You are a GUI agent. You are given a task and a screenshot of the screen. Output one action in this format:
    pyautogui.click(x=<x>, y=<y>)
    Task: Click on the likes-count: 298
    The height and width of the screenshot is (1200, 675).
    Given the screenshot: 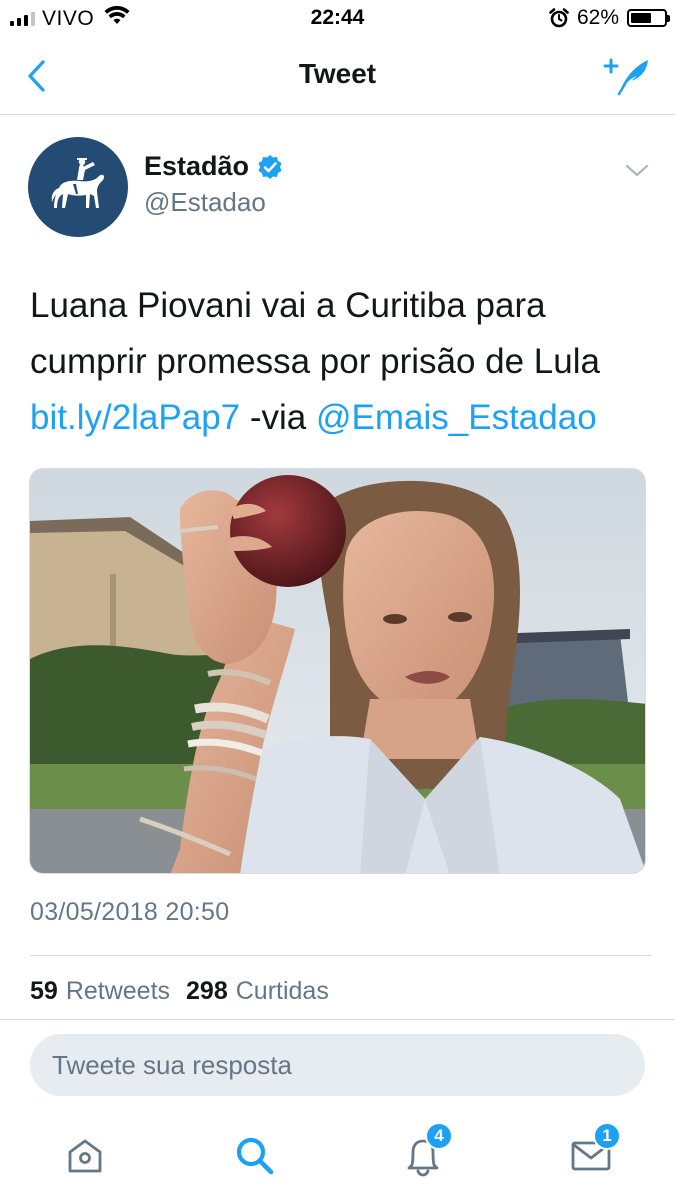 What is the action you would take?
    pyautogui.click(x=207, y=991)
    